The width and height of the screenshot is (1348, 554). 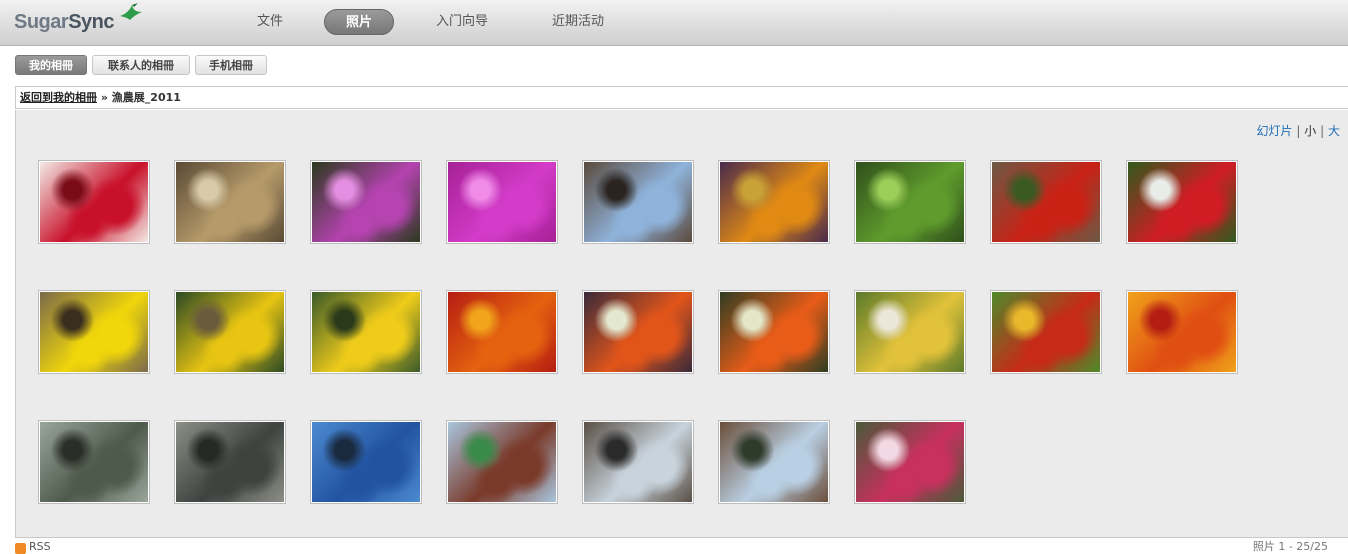 I want to click on logo-wordmark: SugarSync, so click(x=64, y=21).